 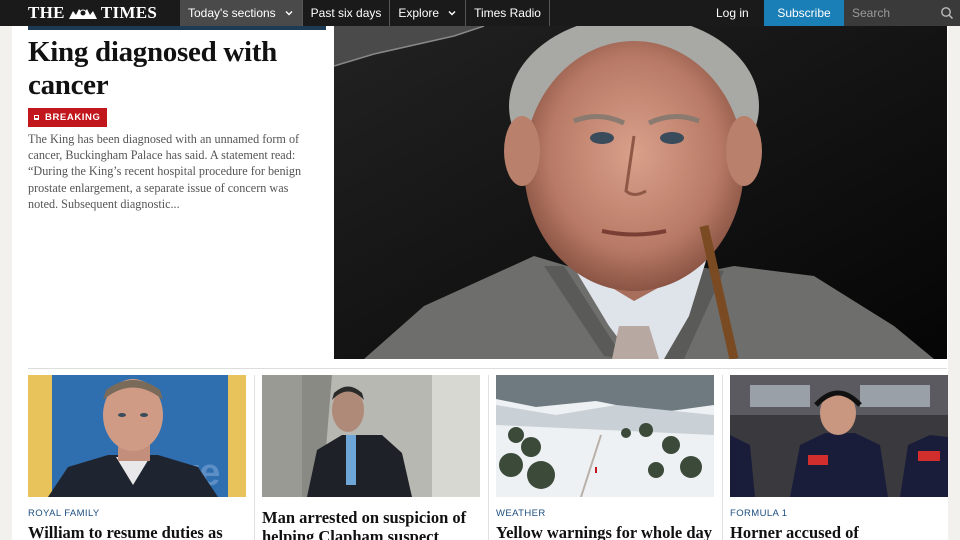 I want to click on story-thumbnail-william: ve, so click(x=137, y=436).